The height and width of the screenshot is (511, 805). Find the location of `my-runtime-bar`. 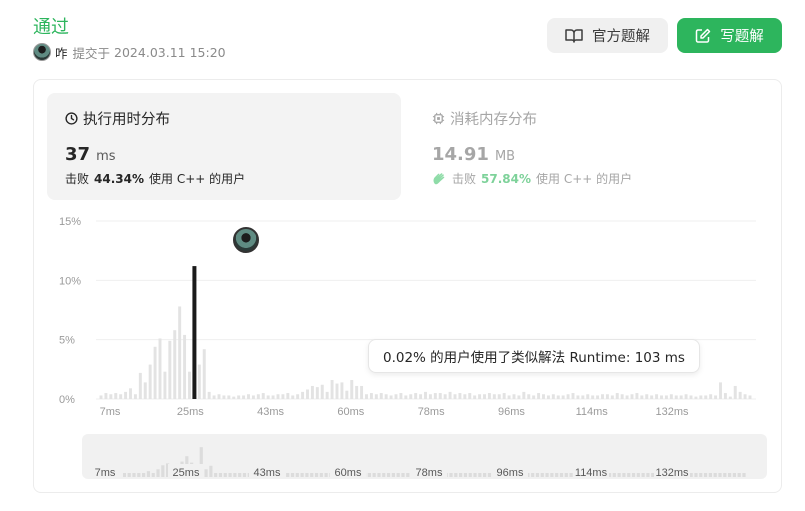

my-runtime-bar is located at coordinates (194, 332).